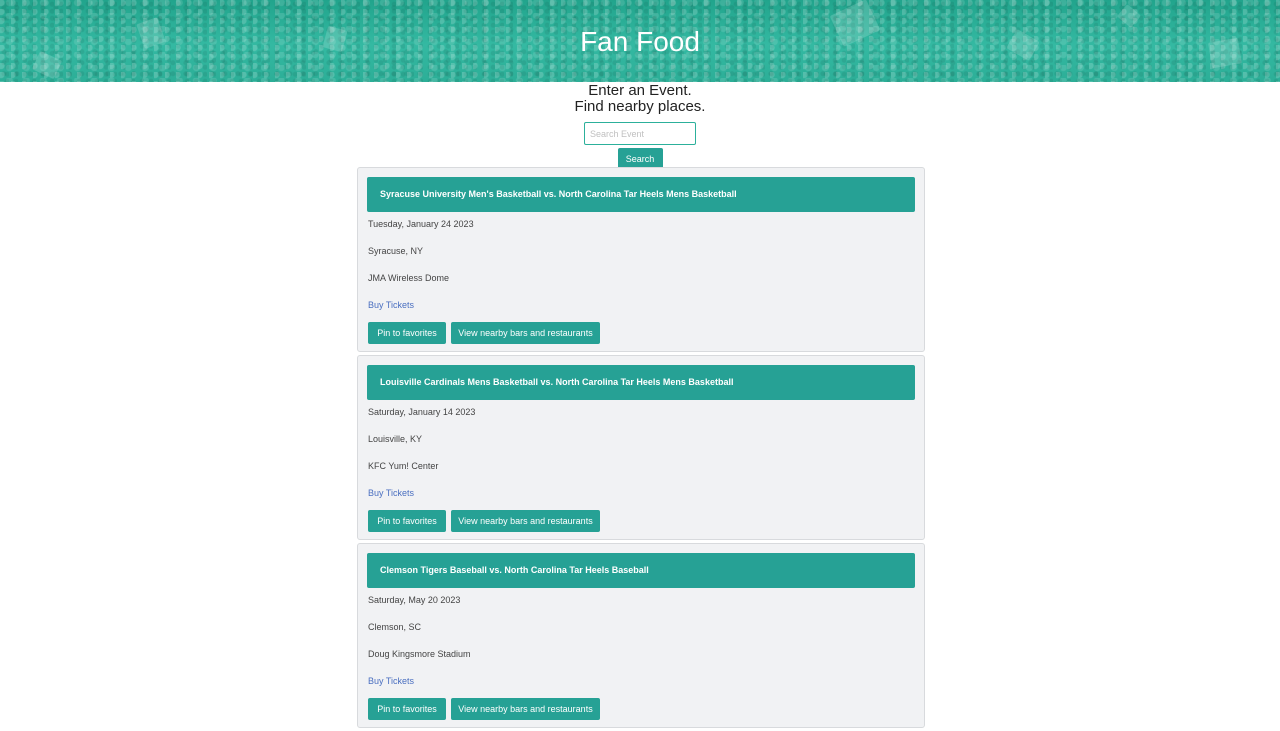 The width and height of the screenshot is (1280, 731). Describe the element at coordinates (403, 466) in the screenshot. I see `event-venue: KFC Yum! Center` at that location.